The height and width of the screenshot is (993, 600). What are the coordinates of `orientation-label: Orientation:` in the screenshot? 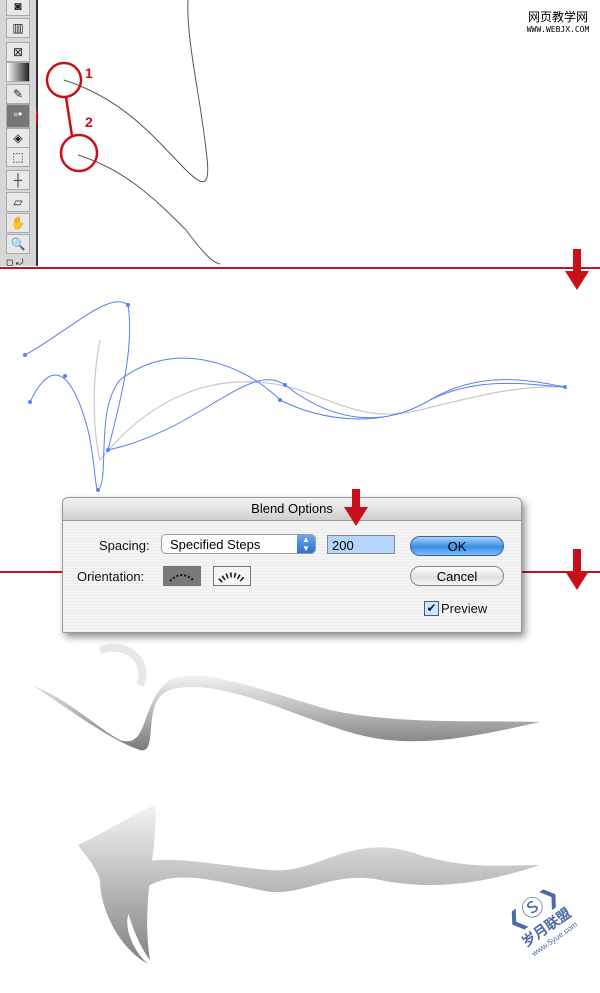 It's located at (111, 576).